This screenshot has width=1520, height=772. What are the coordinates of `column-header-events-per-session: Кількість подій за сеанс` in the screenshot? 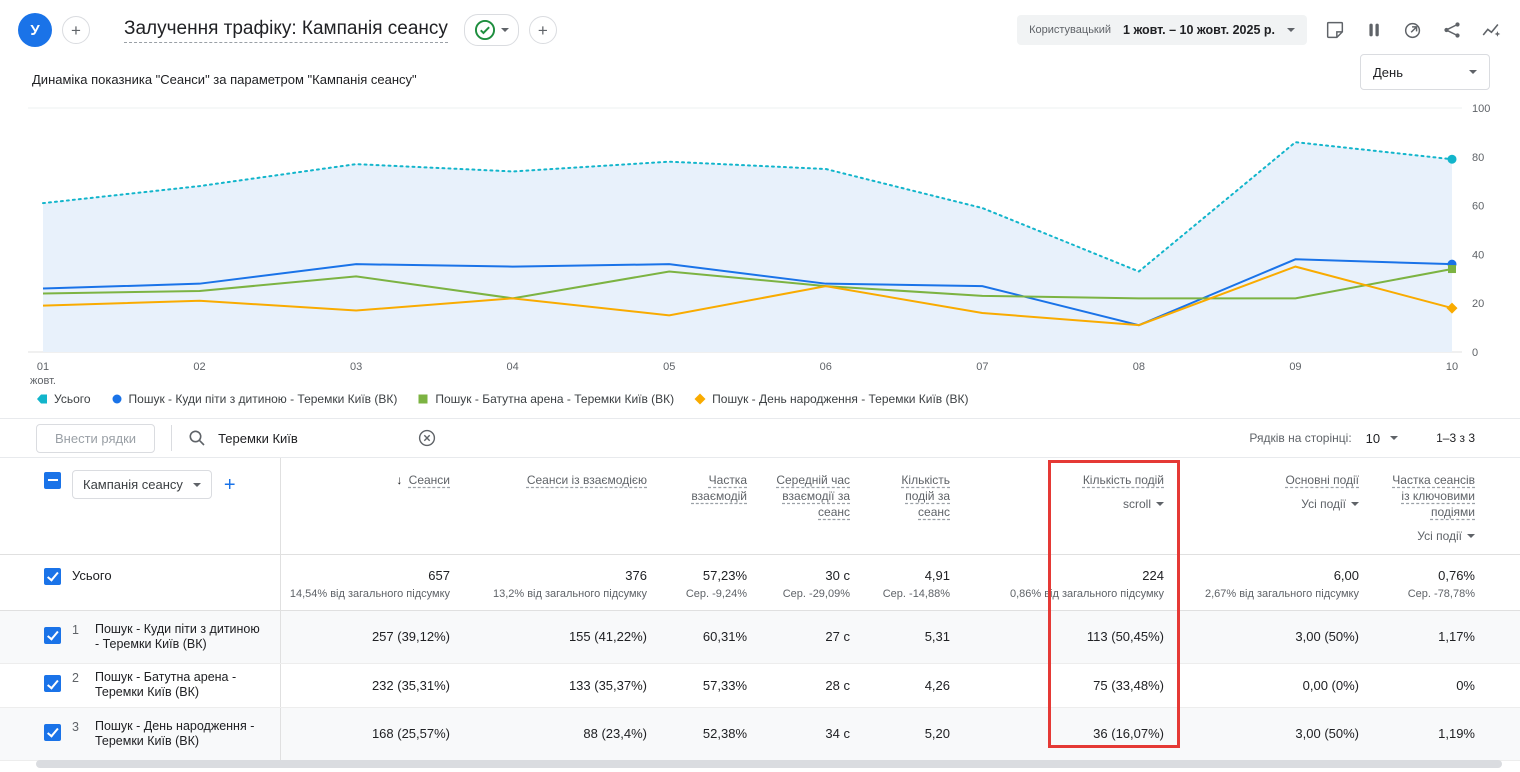 It's located at (916, 506).